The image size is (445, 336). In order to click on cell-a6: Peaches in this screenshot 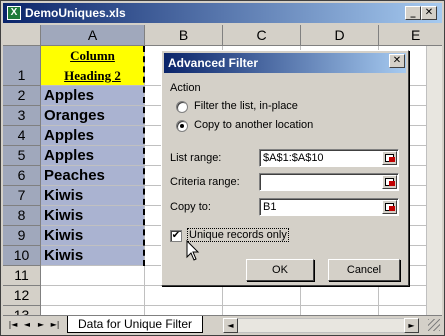, I will do `click(93, 176)`.